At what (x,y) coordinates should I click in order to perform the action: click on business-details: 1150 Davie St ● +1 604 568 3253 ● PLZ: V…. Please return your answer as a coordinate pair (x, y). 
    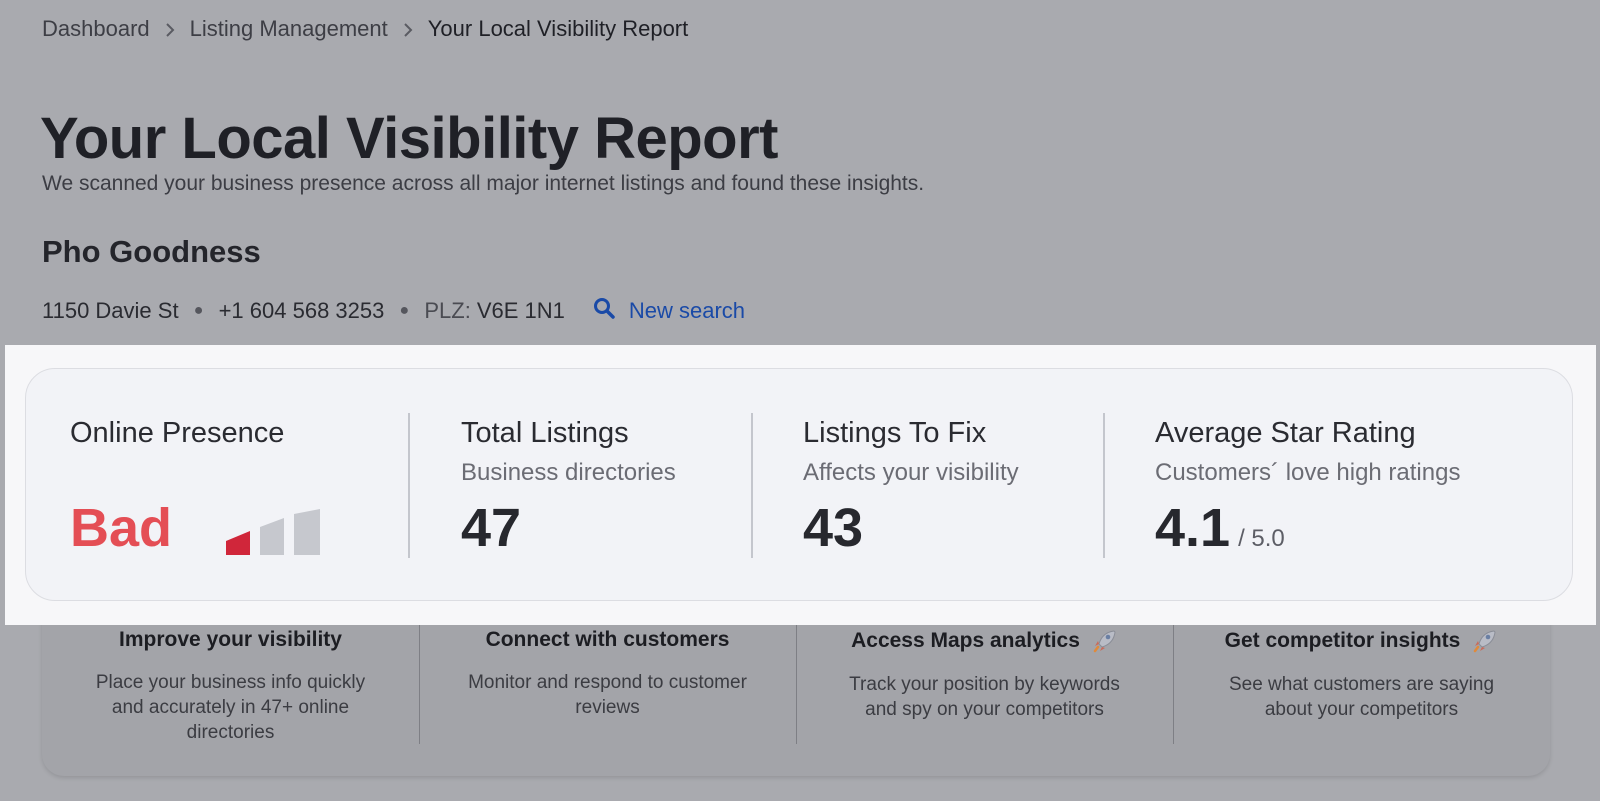
    Looking at the image, I should click on (393, 311).